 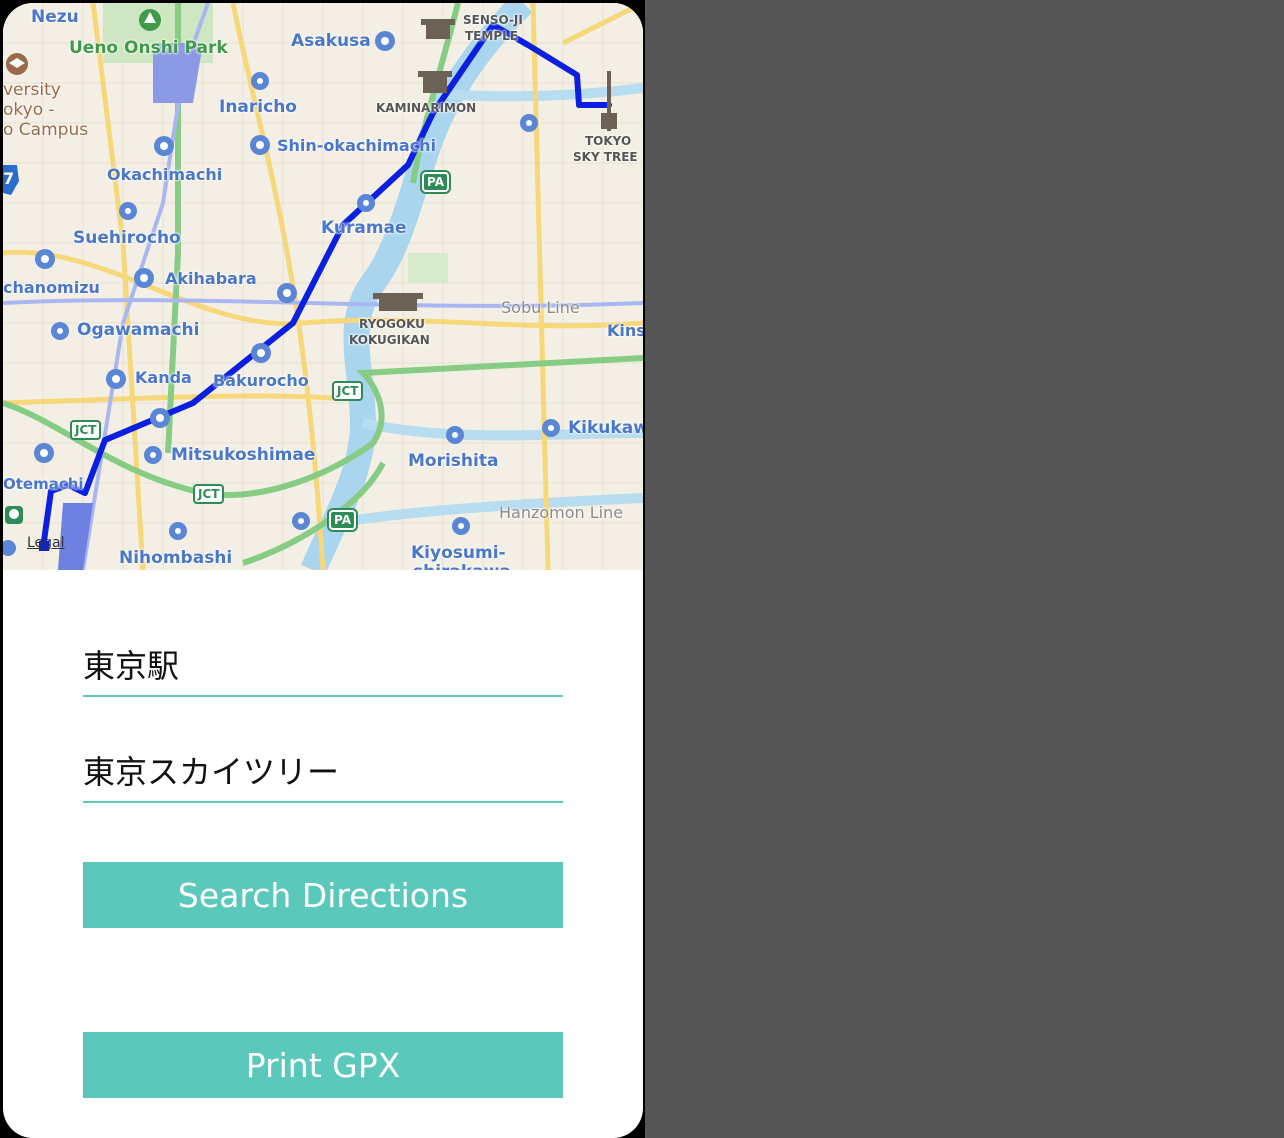 I want to click on map-label-senso-ji: SENSO-JI, so click(x=493, y=20).